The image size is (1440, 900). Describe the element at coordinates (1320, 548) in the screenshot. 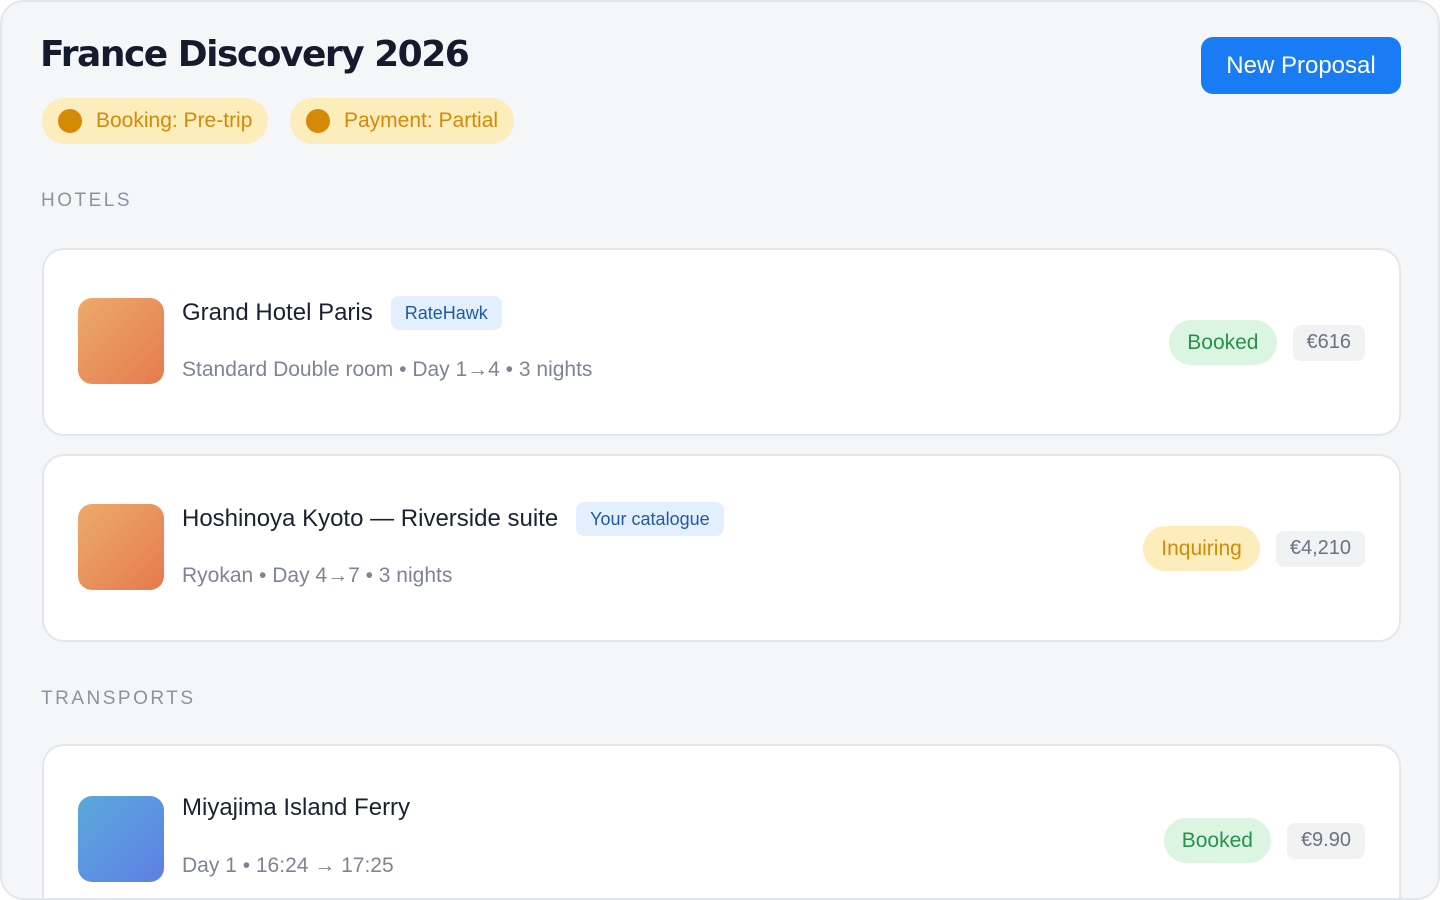

I see `price-tag: €4,210` at that location.